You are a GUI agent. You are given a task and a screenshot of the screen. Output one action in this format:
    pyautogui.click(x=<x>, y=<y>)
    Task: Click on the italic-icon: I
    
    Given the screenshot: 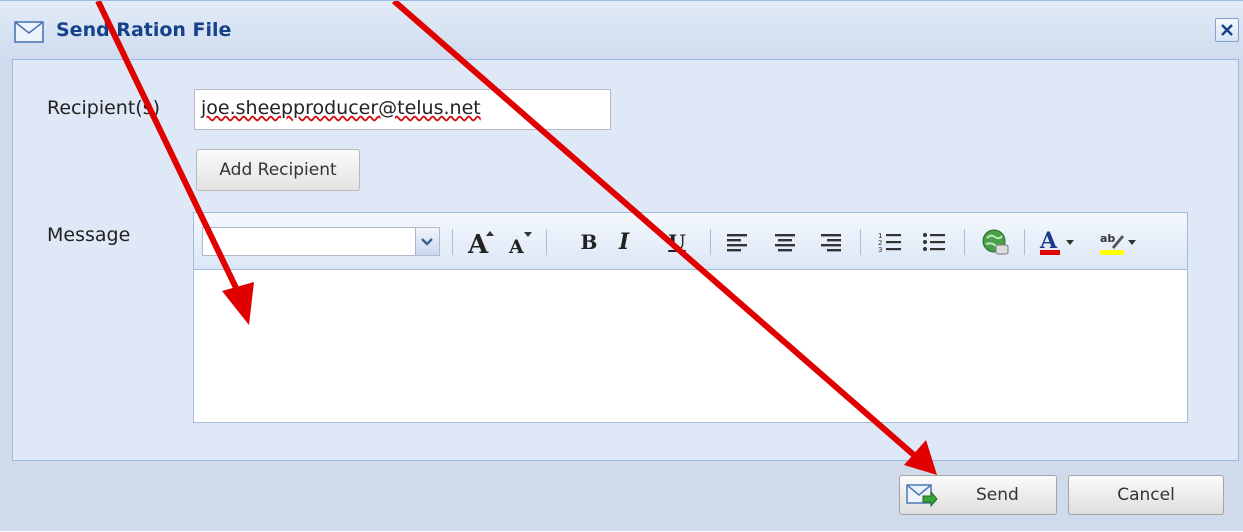 What is the action you would take?
    pyautogui.click(x=624, y=242)
    